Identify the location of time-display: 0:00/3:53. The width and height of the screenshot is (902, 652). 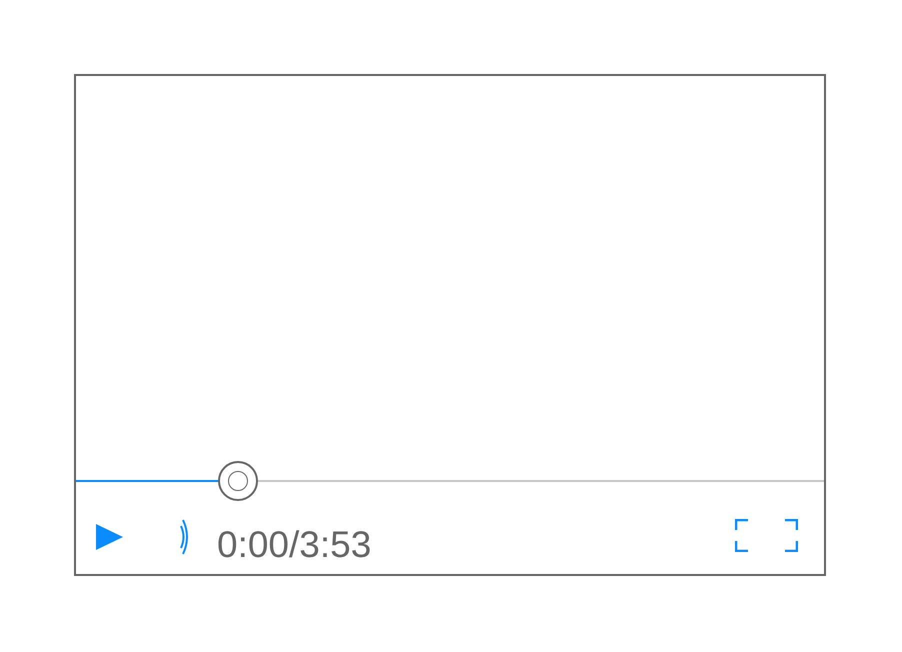
(294, 544).